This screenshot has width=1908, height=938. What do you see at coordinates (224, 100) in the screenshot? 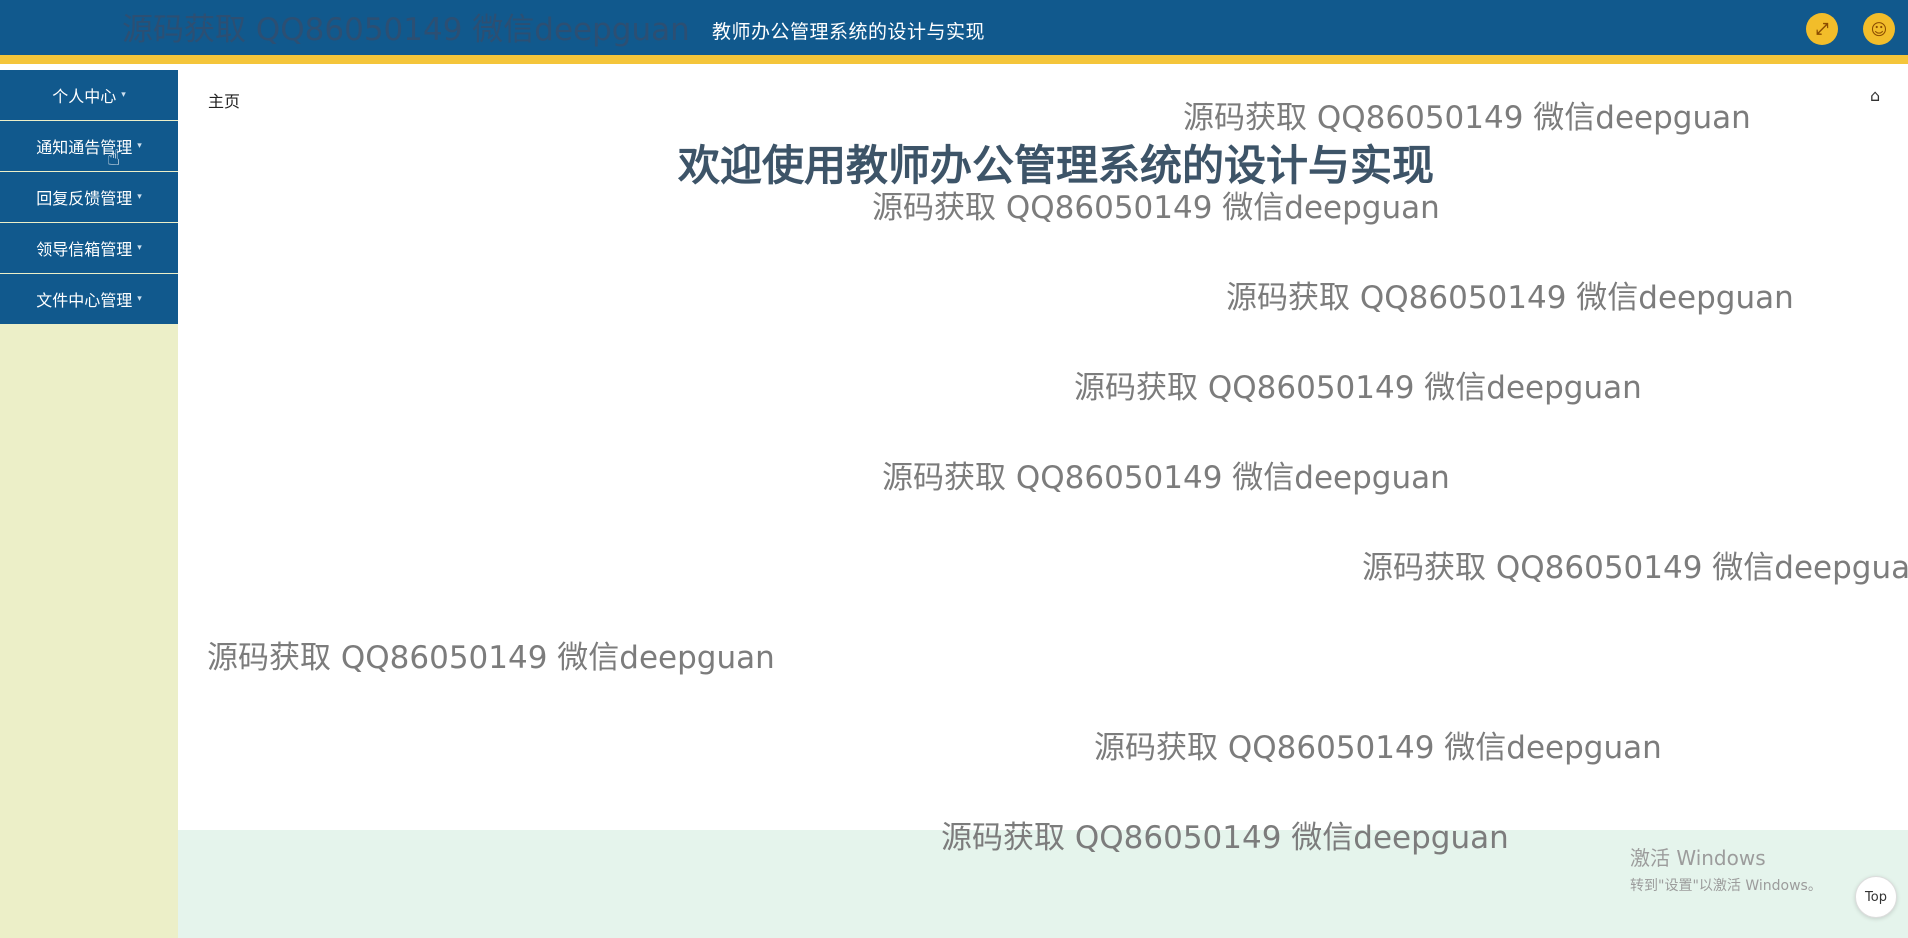
I see `breadcrumb: 主页` at bounding box center [224, 100].